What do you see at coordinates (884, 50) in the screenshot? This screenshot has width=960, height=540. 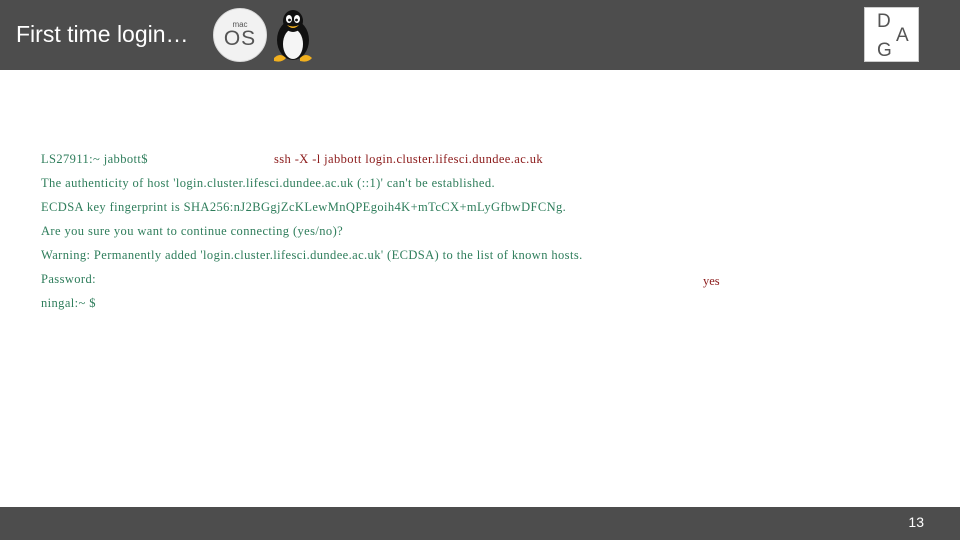 I see `dga-logo-letter-g: G` at bounding box center [884, 50].